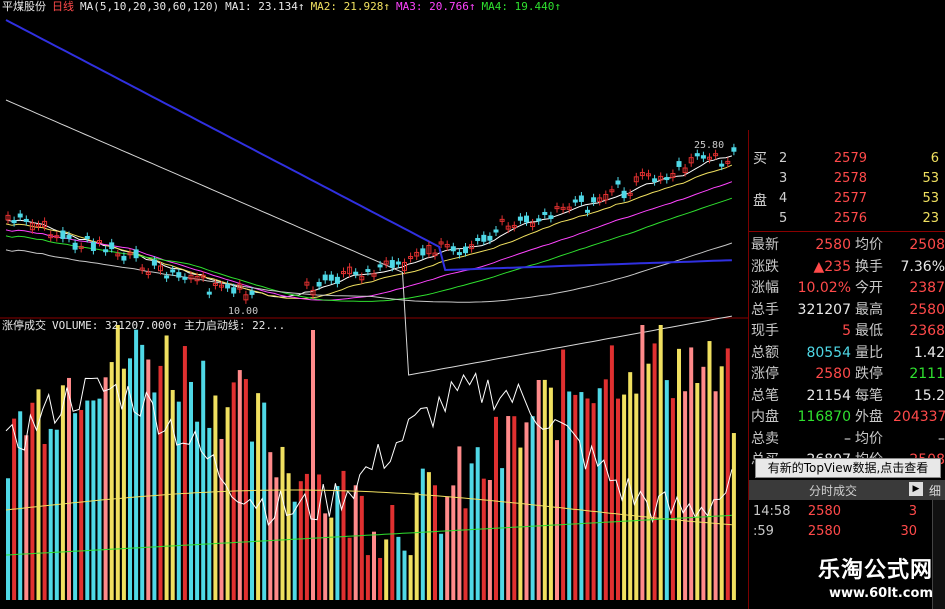  What do you see at coordinates (835, 531) in the screenshot?
I see `tick-row: :59 2580 30` at bounding box center [835, 531].